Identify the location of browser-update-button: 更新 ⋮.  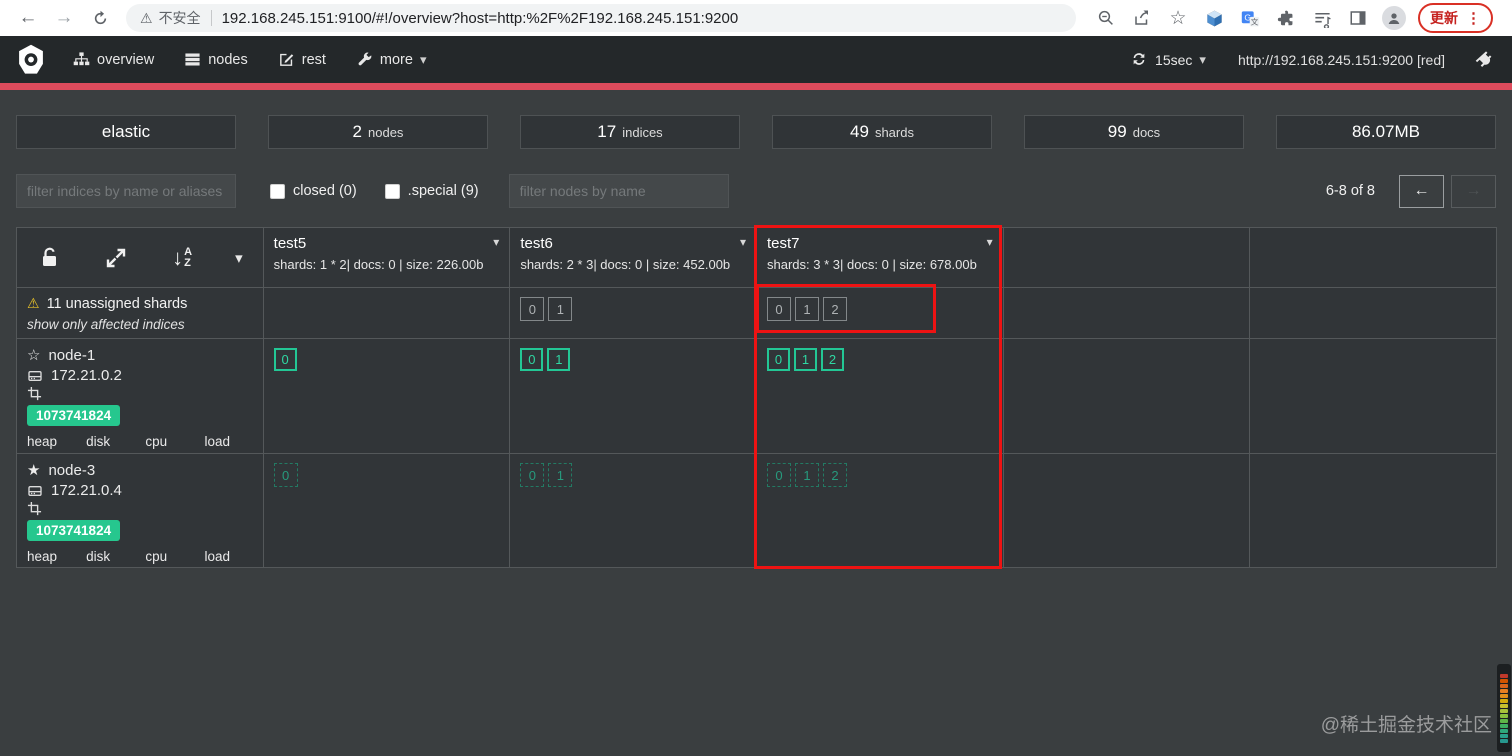
(1455, 18).